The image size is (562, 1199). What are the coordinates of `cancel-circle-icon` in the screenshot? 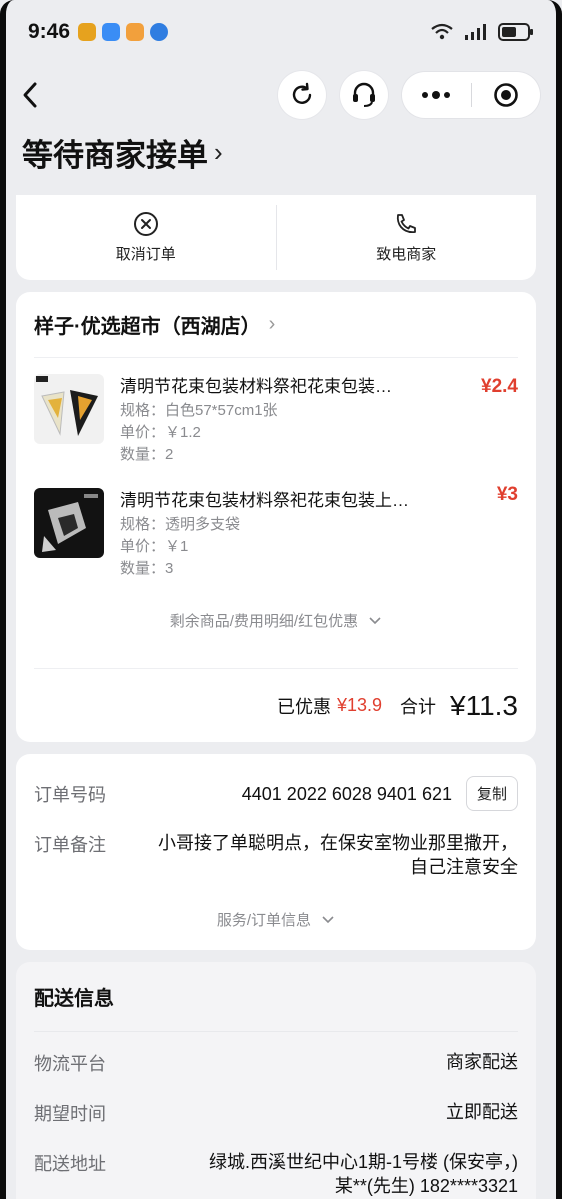 It's located at (145, 224).